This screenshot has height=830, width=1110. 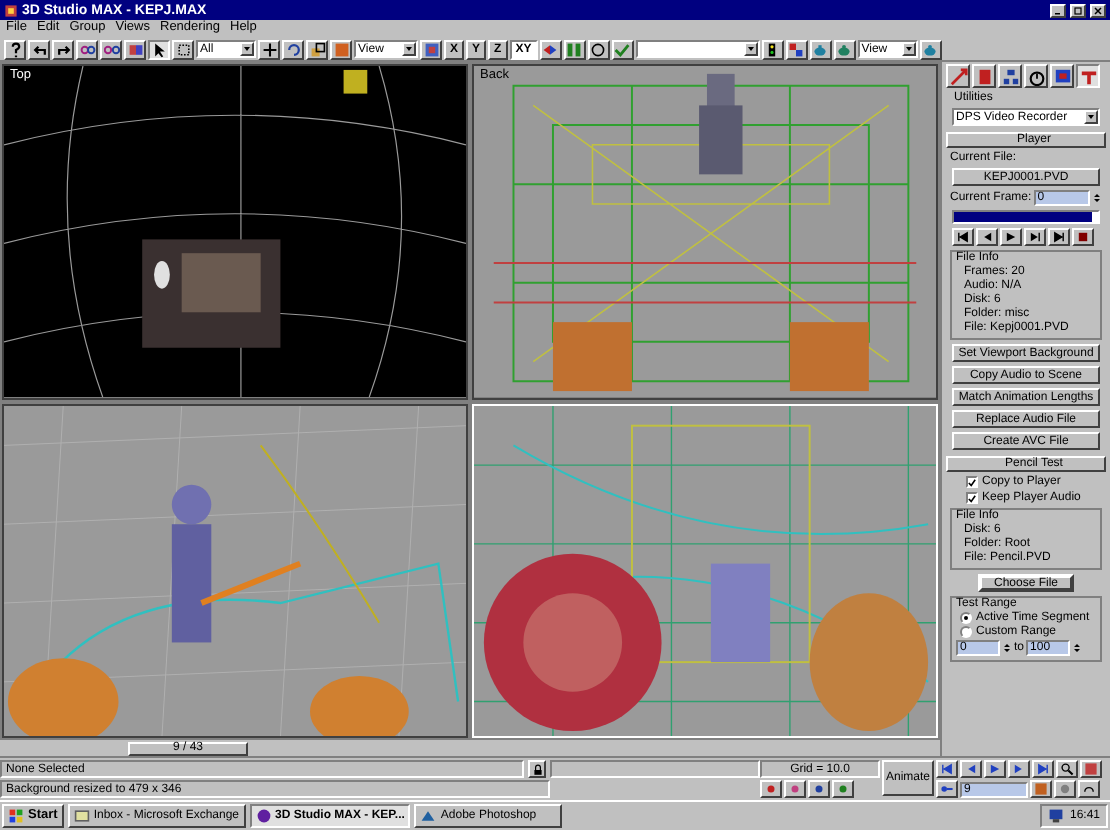 I want to click on zoom-icon, so click(x=1067, y=769).